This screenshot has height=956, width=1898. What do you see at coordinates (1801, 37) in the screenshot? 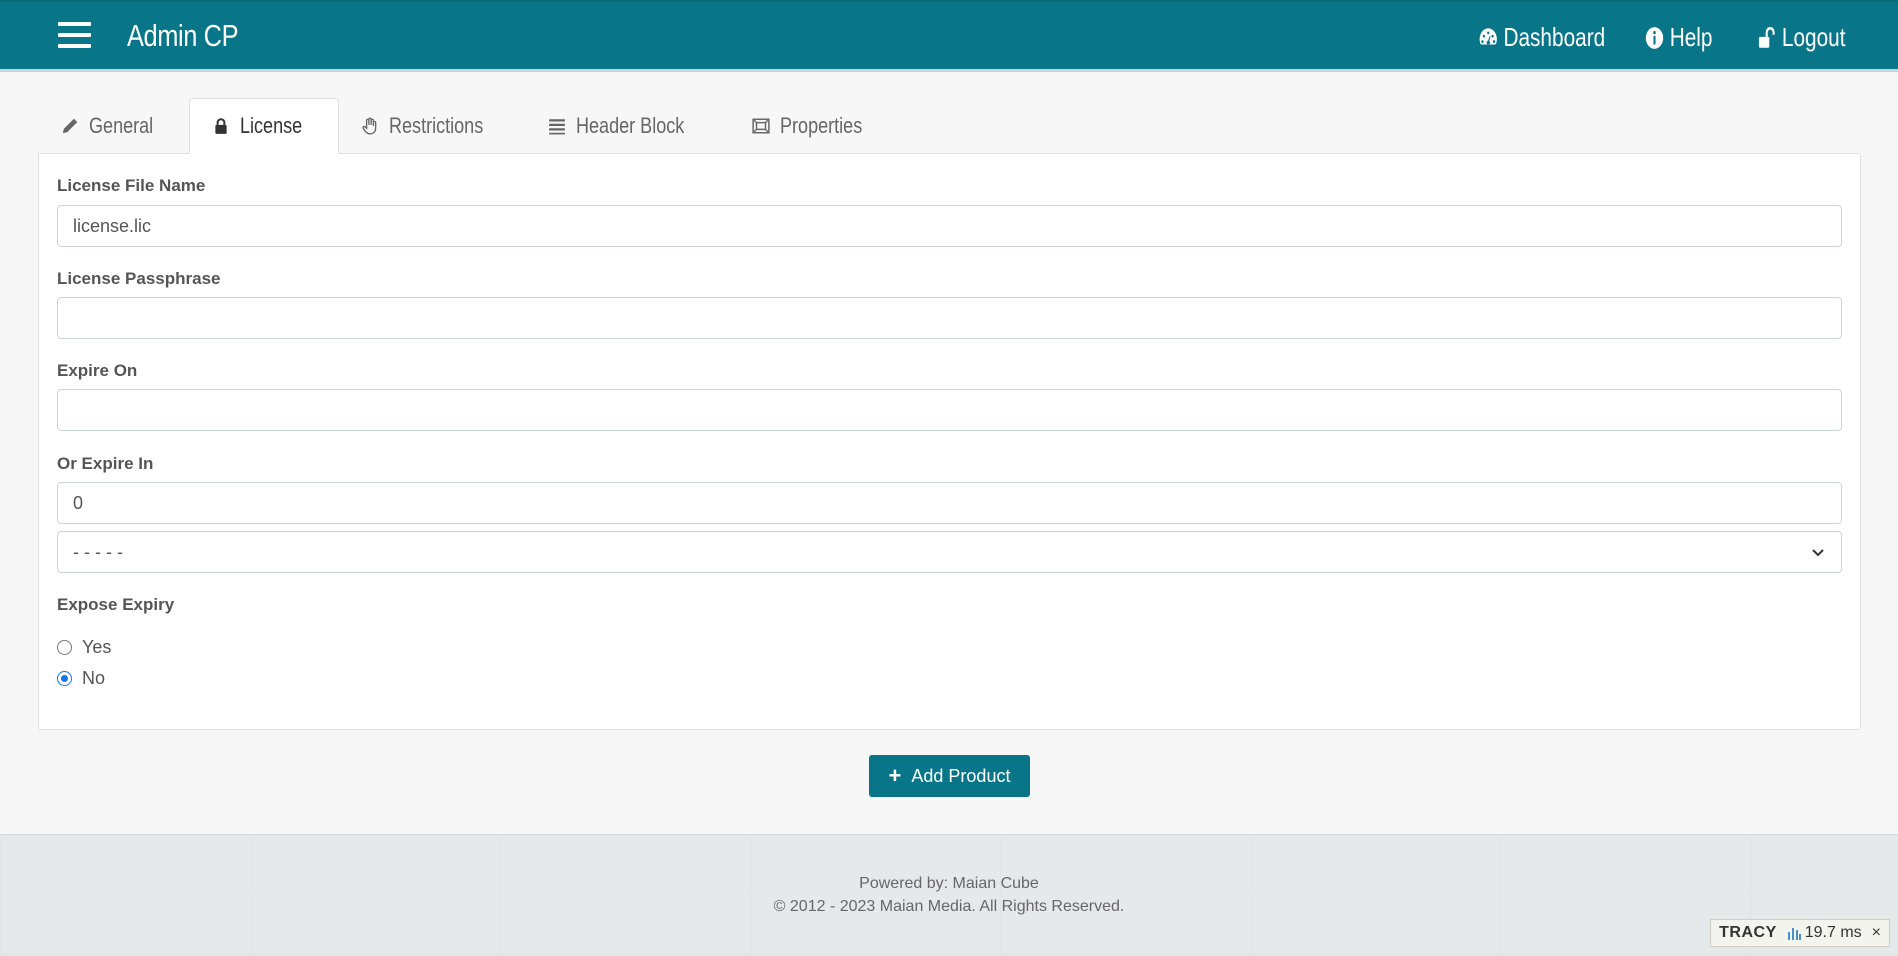
I see `nav-logout-link: Logout` at bounding box center [1801, 37].